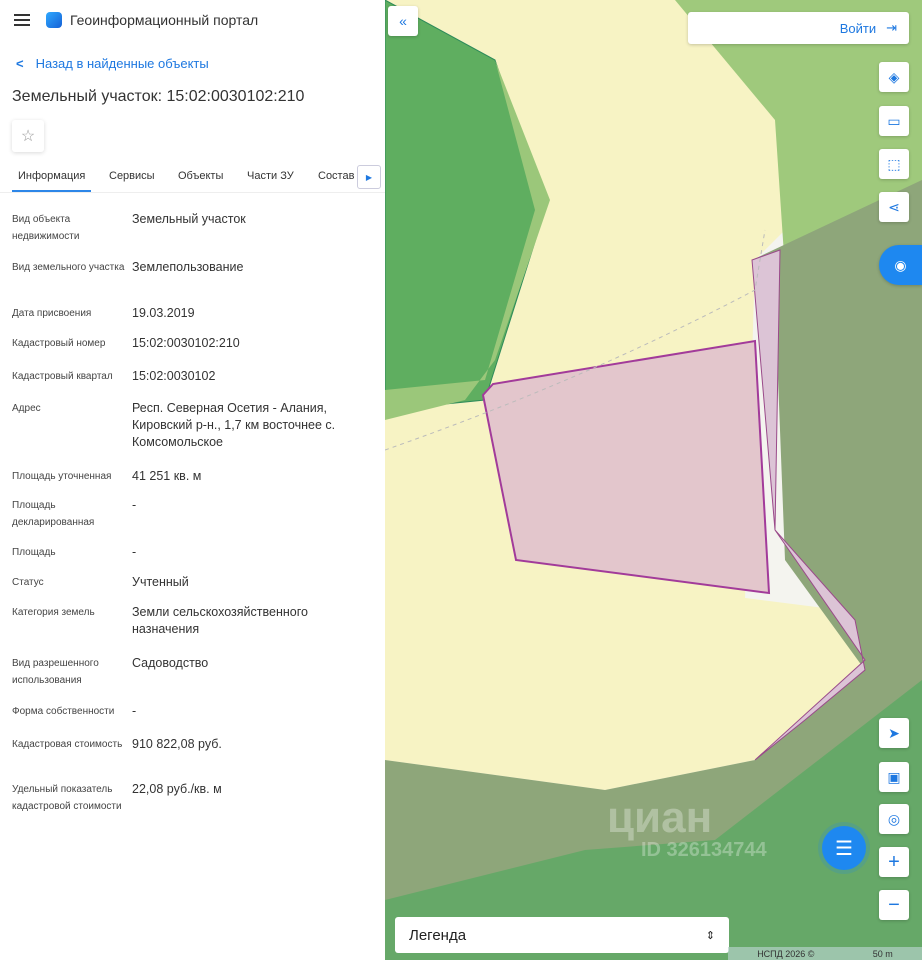 The width and height of the screenshot is (922, 960). What do you see at coordinates (63, 711) in the screenshot?
I see `field-label: Форма собственности` at bounding box center [63, 711].